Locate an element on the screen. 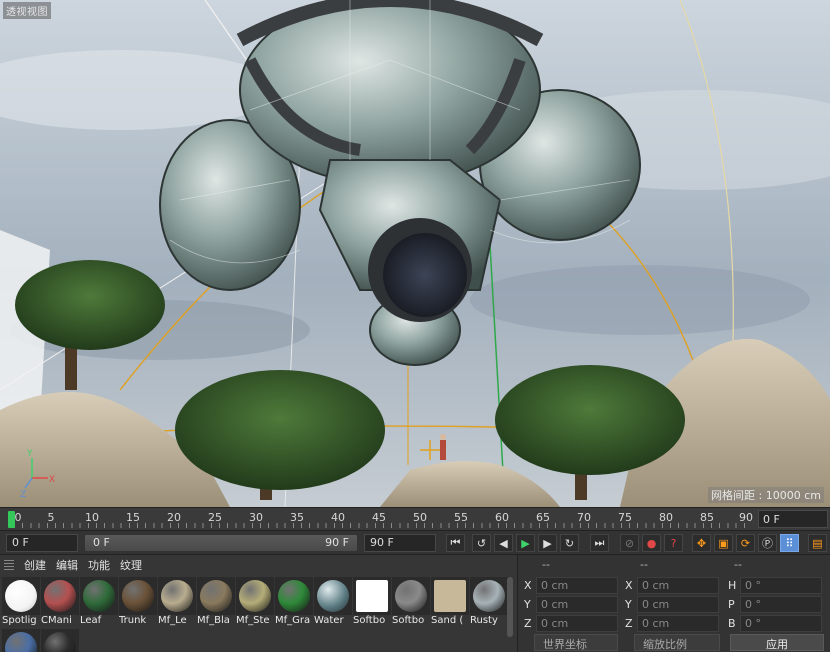  autokey-button: ? is located at coordinates (673, 543).